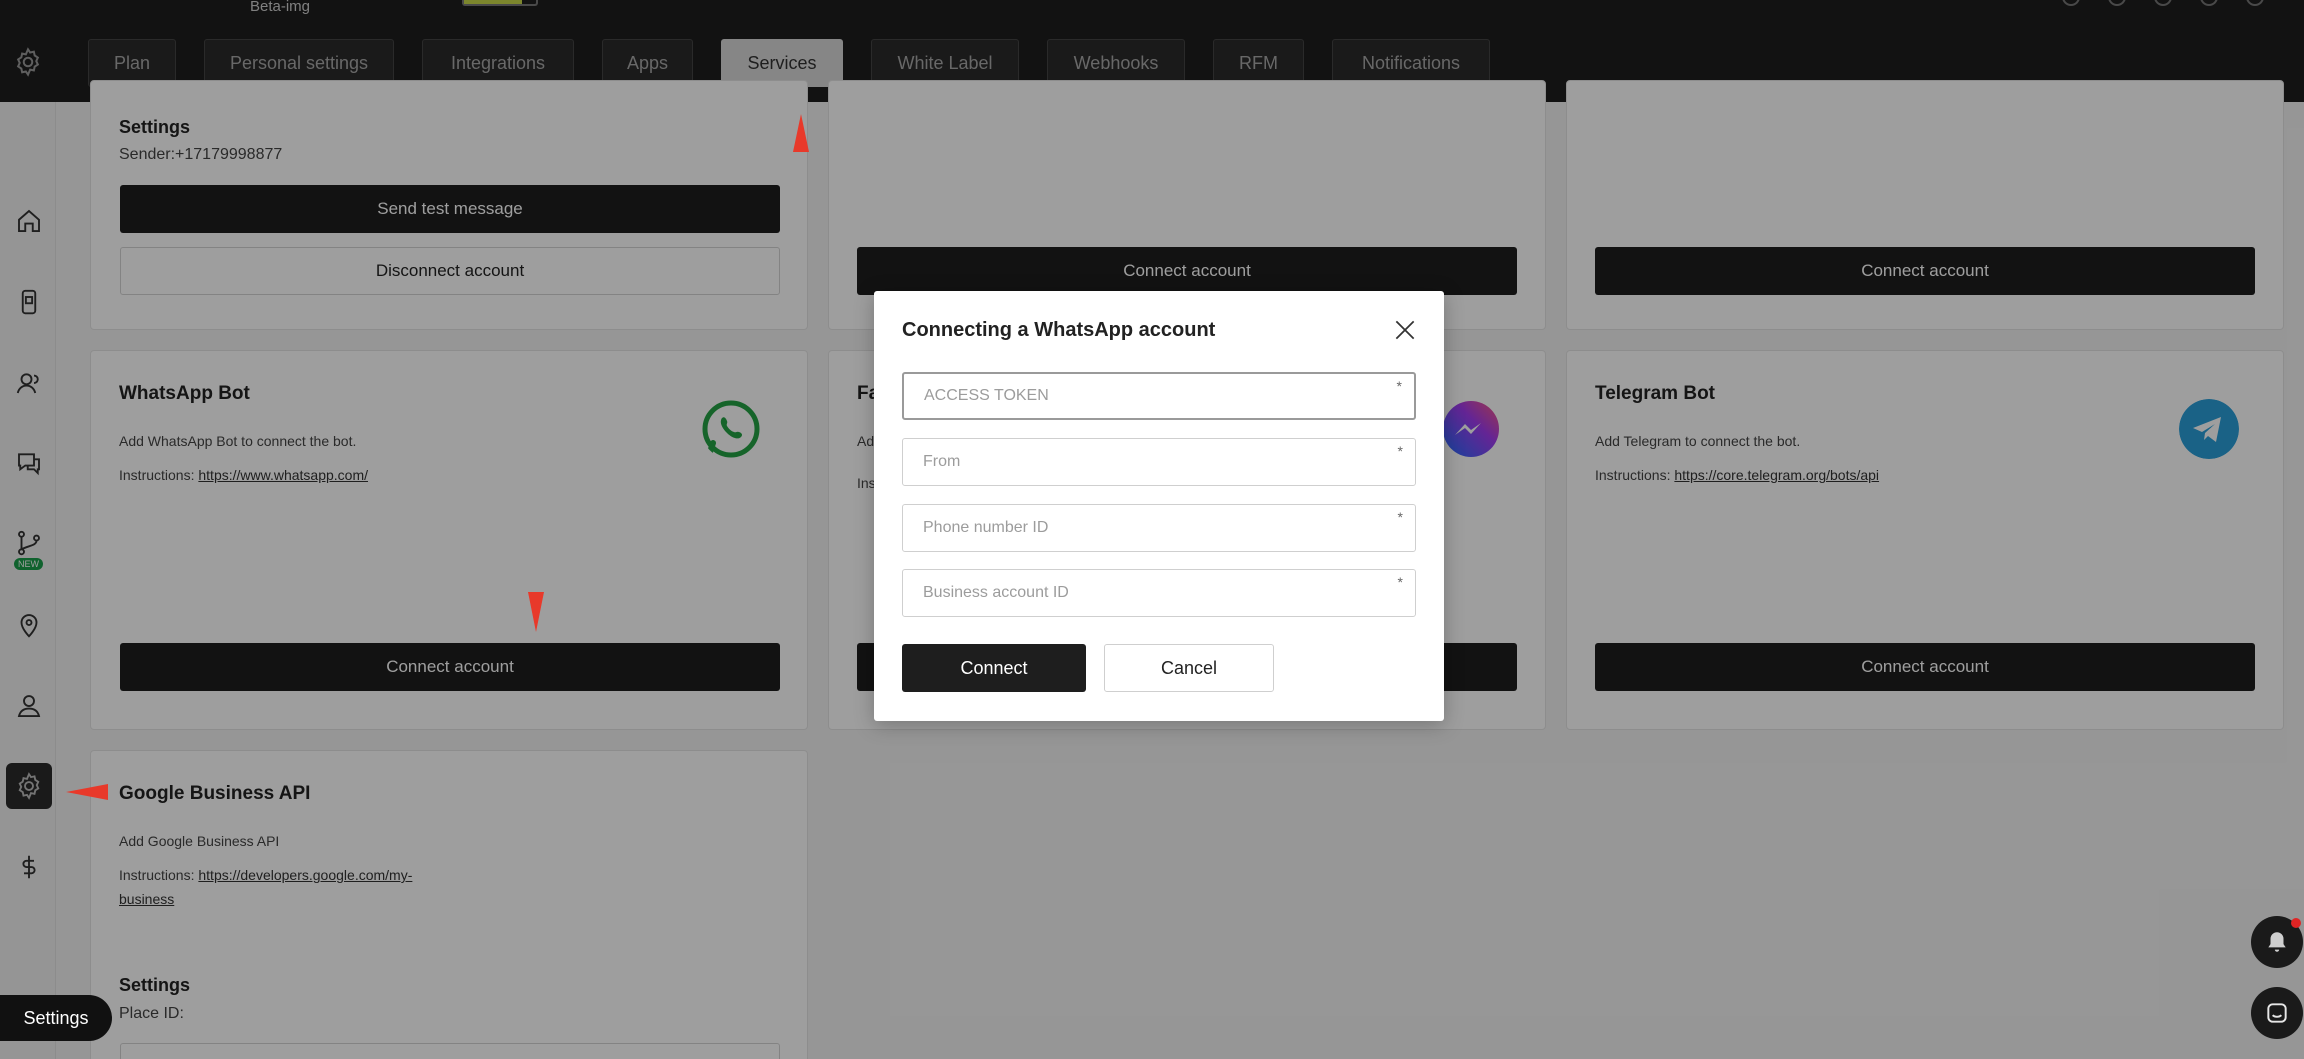  I want to click on cancel-button: Cancel, so click(1189, 668).